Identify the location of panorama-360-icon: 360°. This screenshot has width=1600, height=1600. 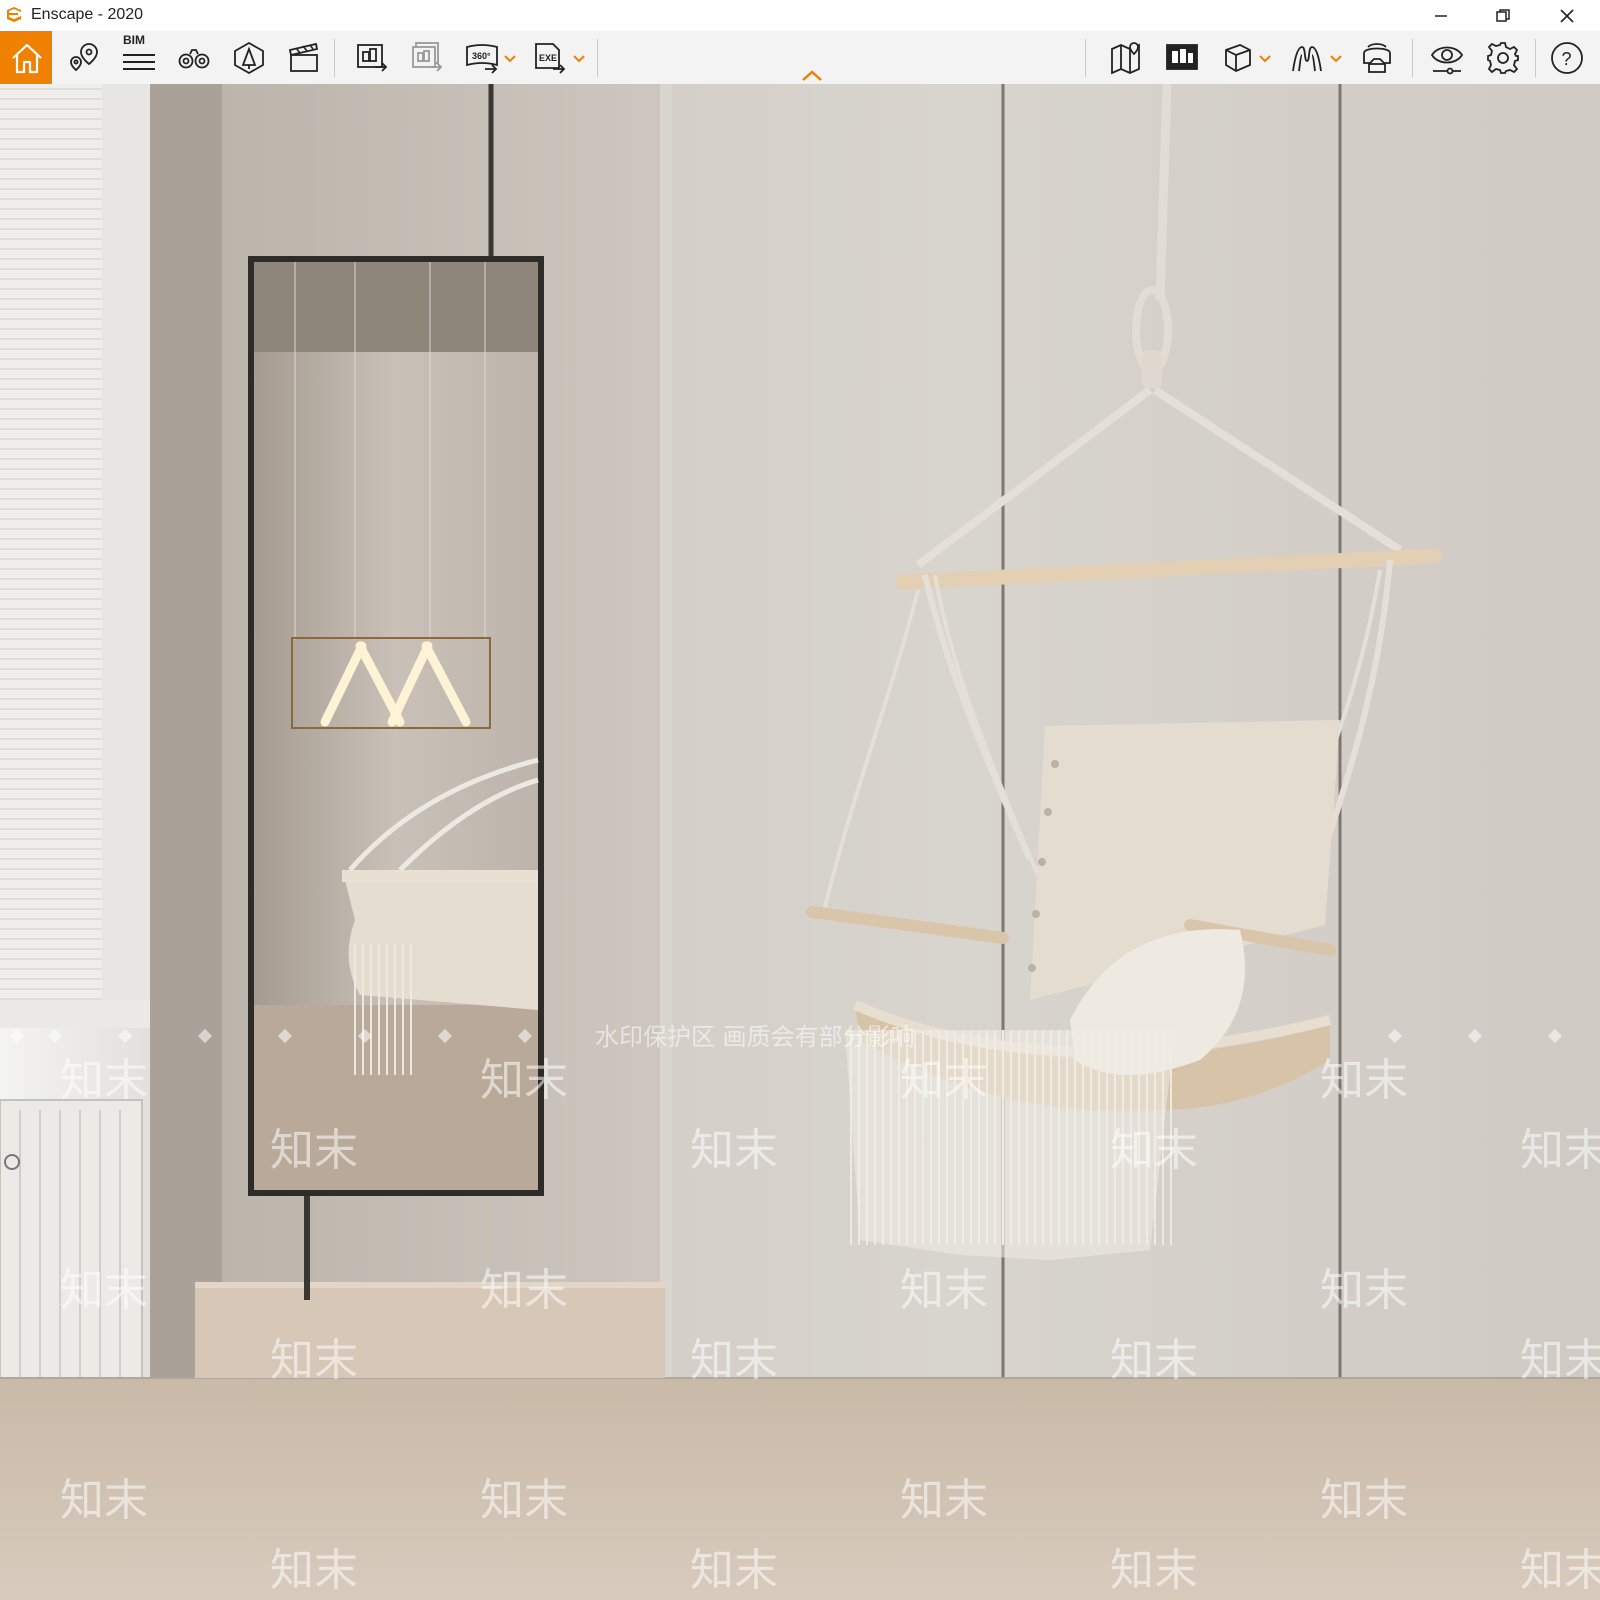
(482, 59).